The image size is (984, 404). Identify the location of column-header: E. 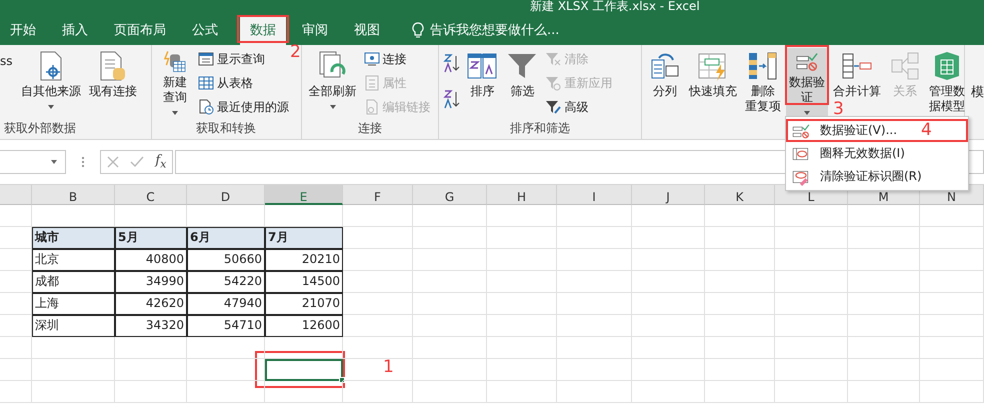
(304, 195).